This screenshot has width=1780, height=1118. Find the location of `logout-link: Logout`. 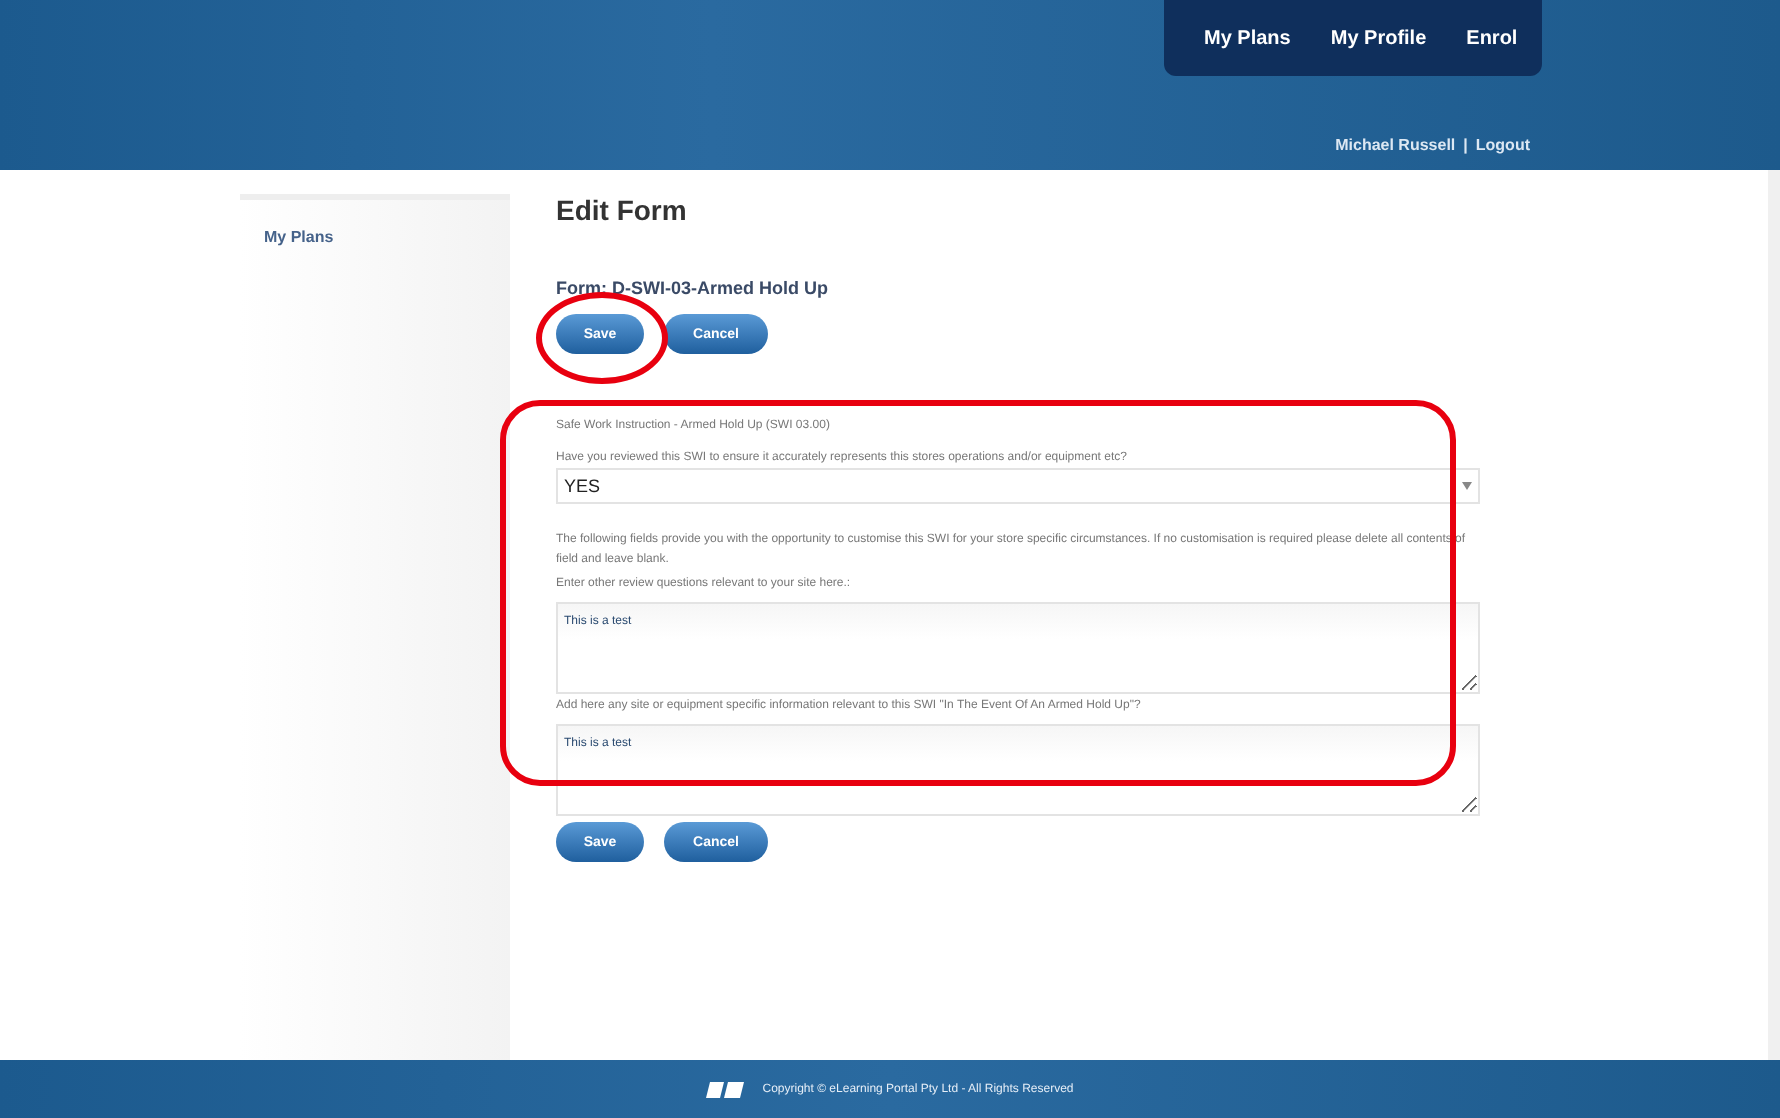

logout-link: Logout is located at coordinates (1502, 145).